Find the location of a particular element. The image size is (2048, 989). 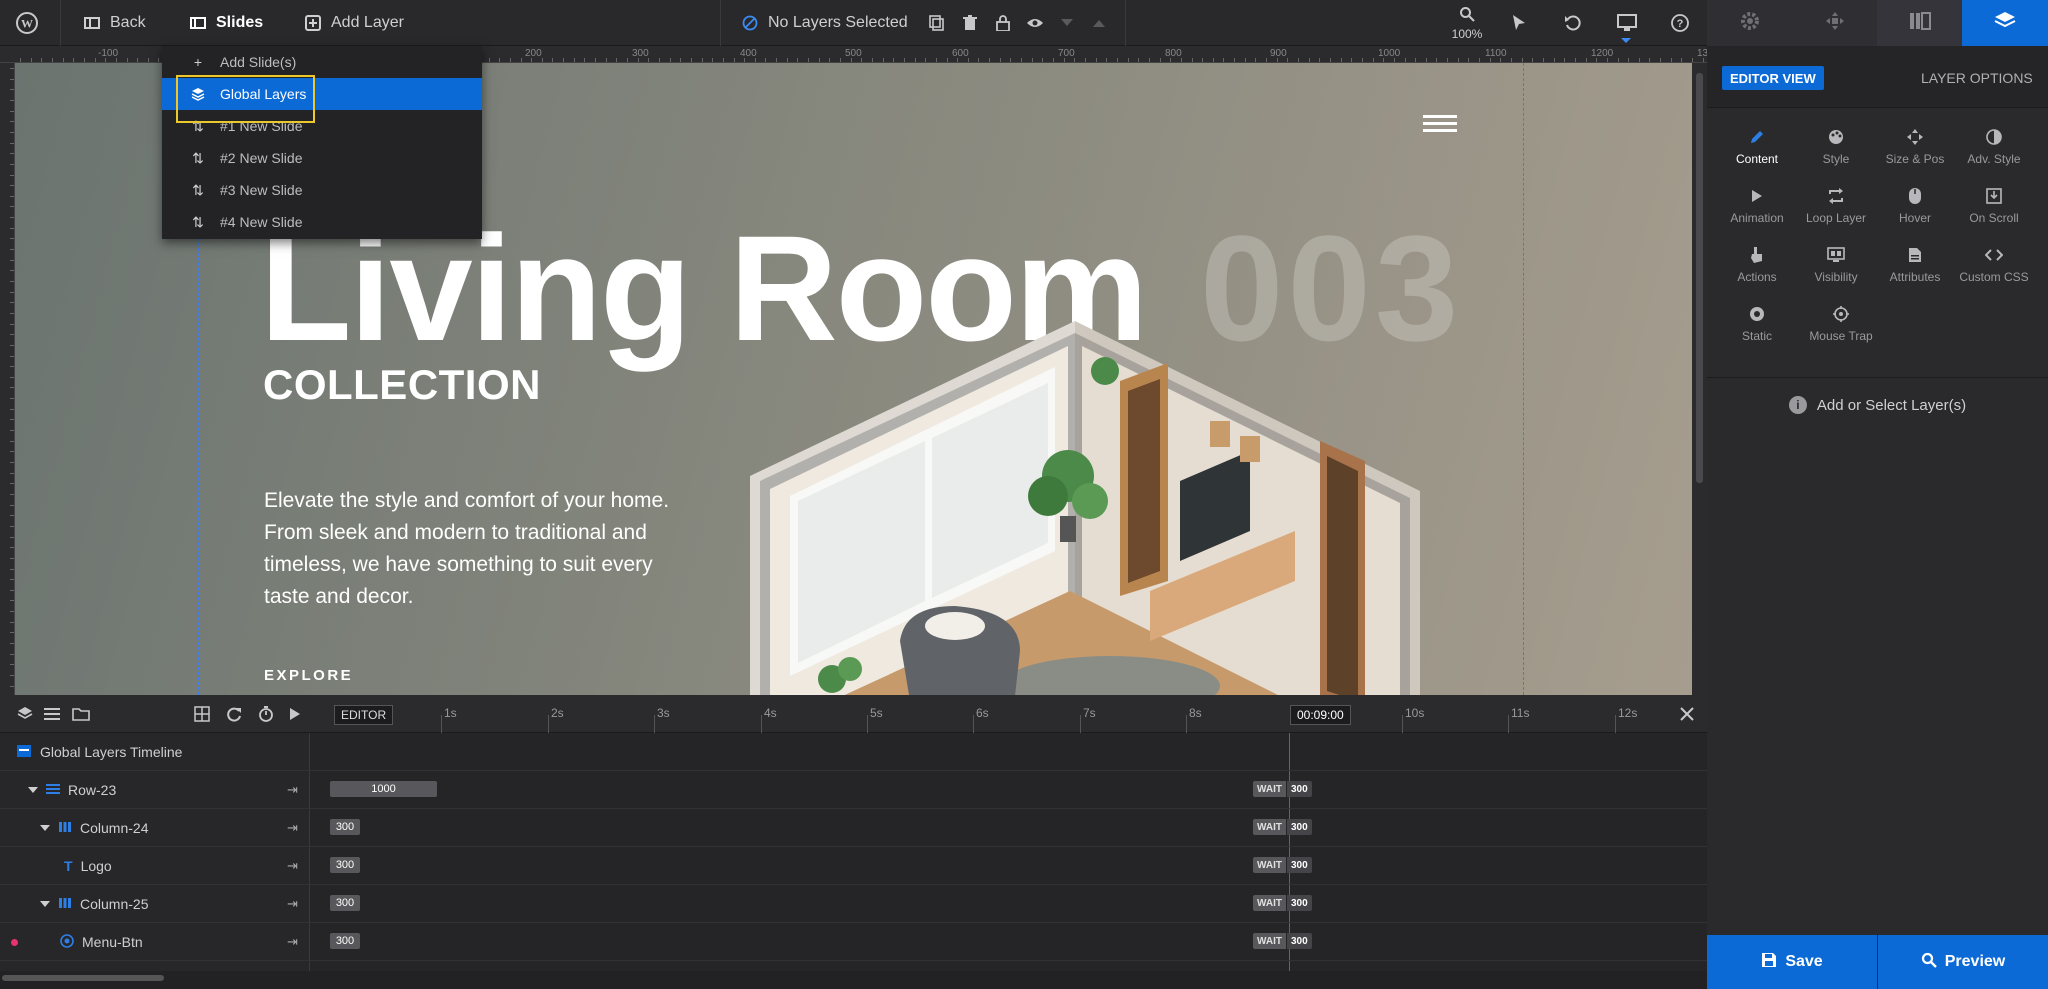

layers-icon is located at coordinates (25, 714).